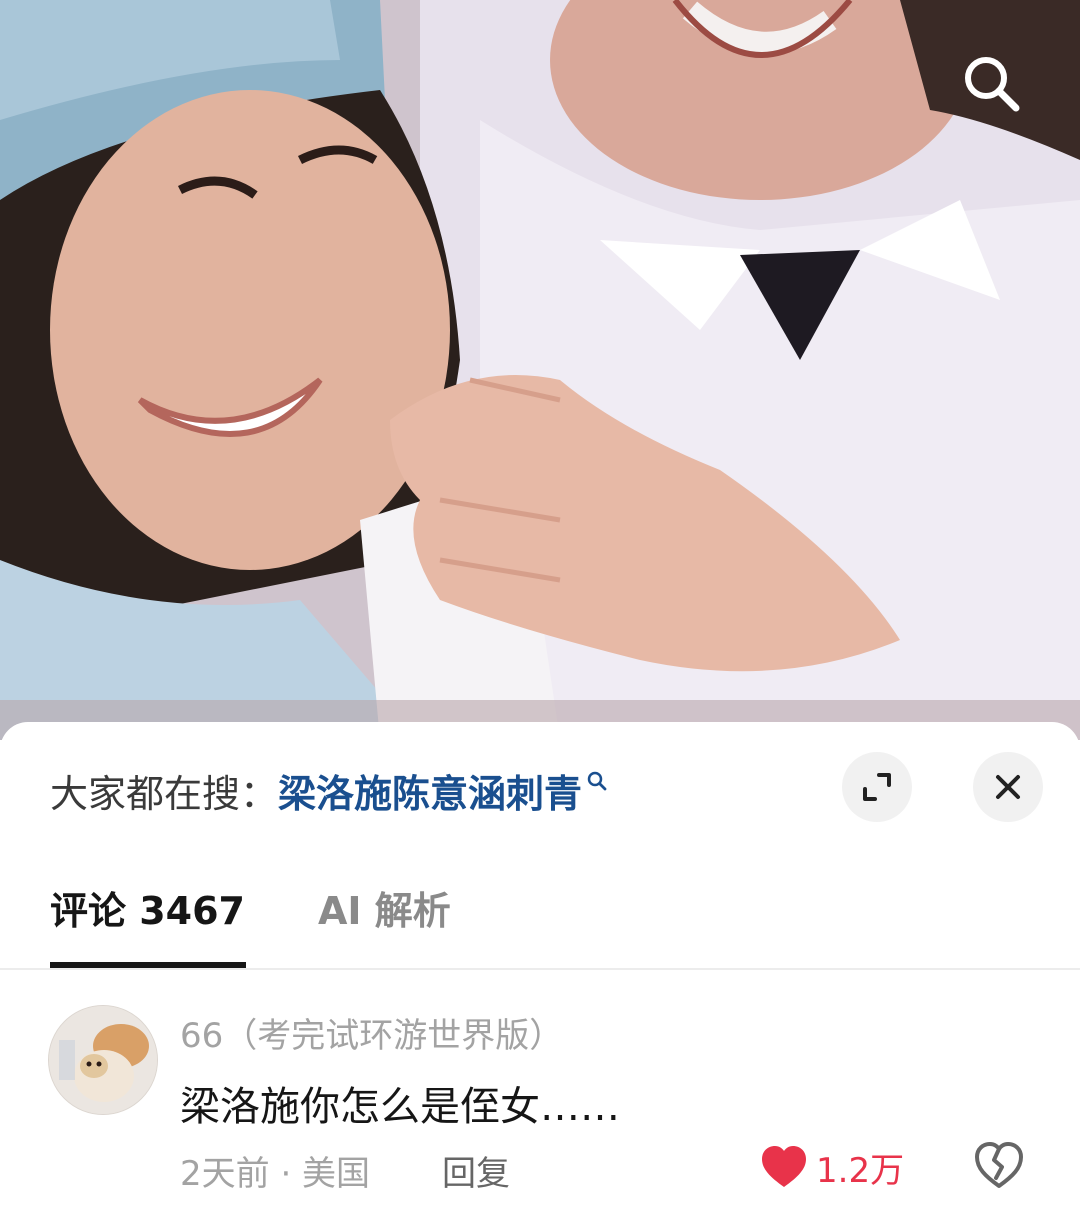  What do you see at coordinates (371, 1032) in the screenshot?
I see `comment-username: 66（考完试环游世界版）` at bounding box center [371, 1032].